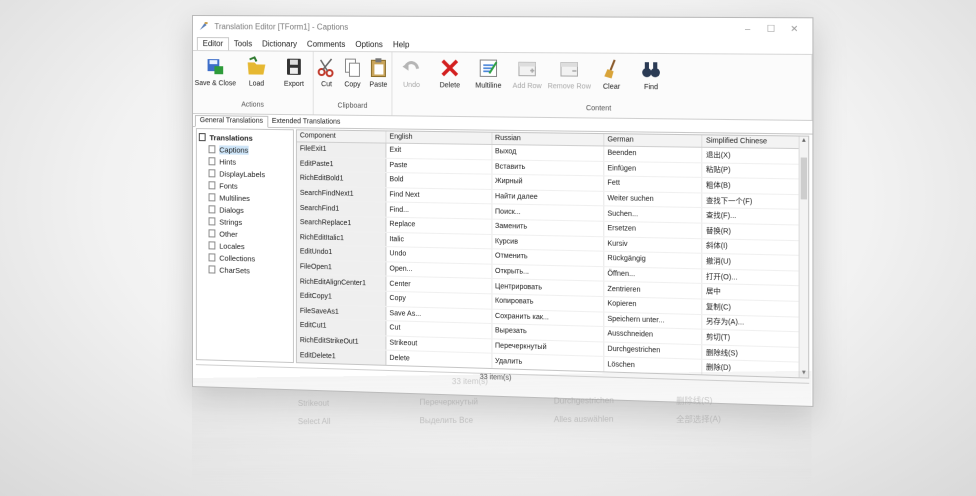 Image resolution: width=976 pixels, height=496 pixels. What do you see at coordinates (294, 77) in the screenshot?
I see `export-button: Export` at bounding box center [294, 77].